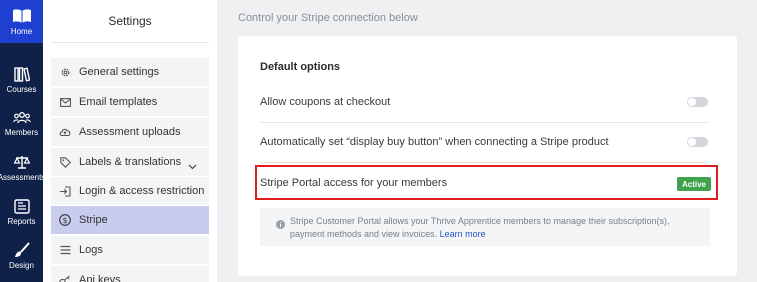  I want to click on rail-home-label: Home, so click(21, 31).